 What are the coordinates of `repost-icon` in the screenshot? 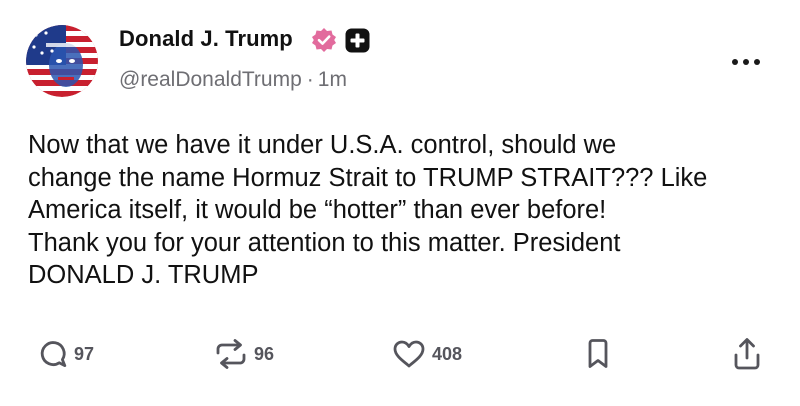 It's located at (231, 354).